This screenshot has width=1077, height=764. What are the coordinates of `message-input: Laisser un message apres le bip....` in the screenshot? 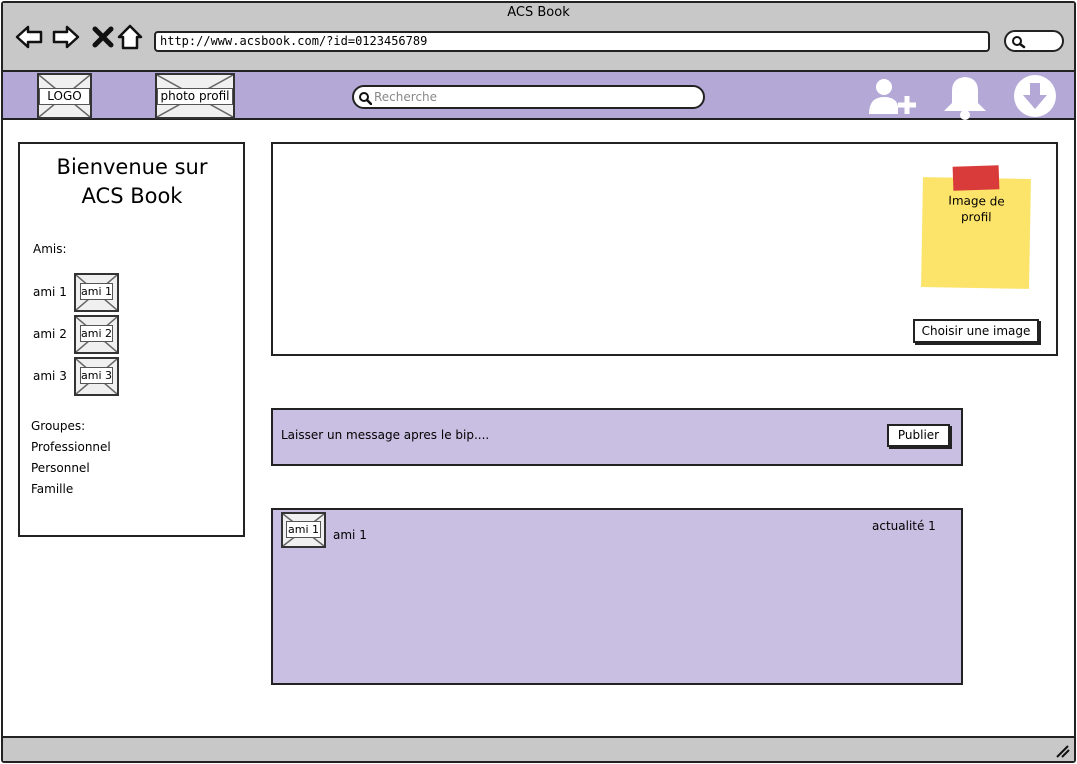 It's located at (576, 435).